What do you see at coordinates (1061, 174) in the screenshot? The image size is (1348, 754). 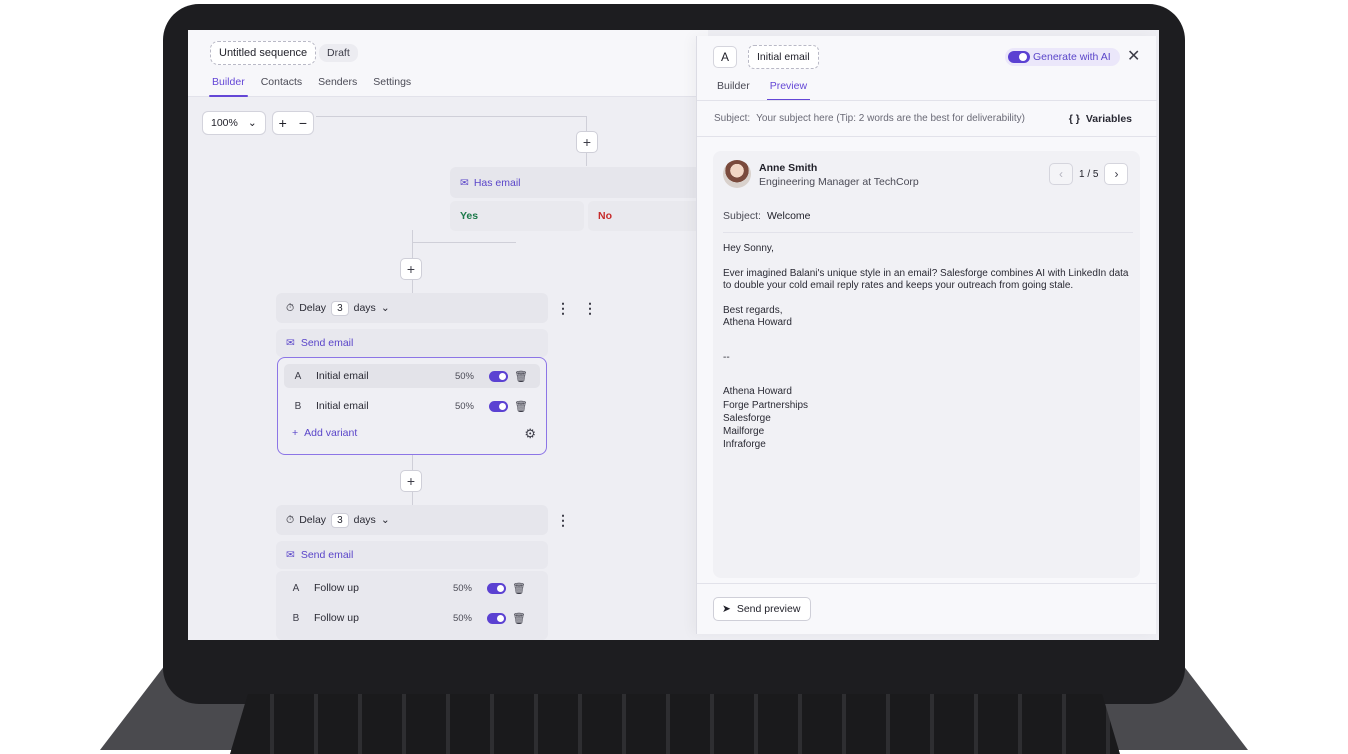 I see `chevron-left-icon: ‹` at bounding box center [1061, 174].